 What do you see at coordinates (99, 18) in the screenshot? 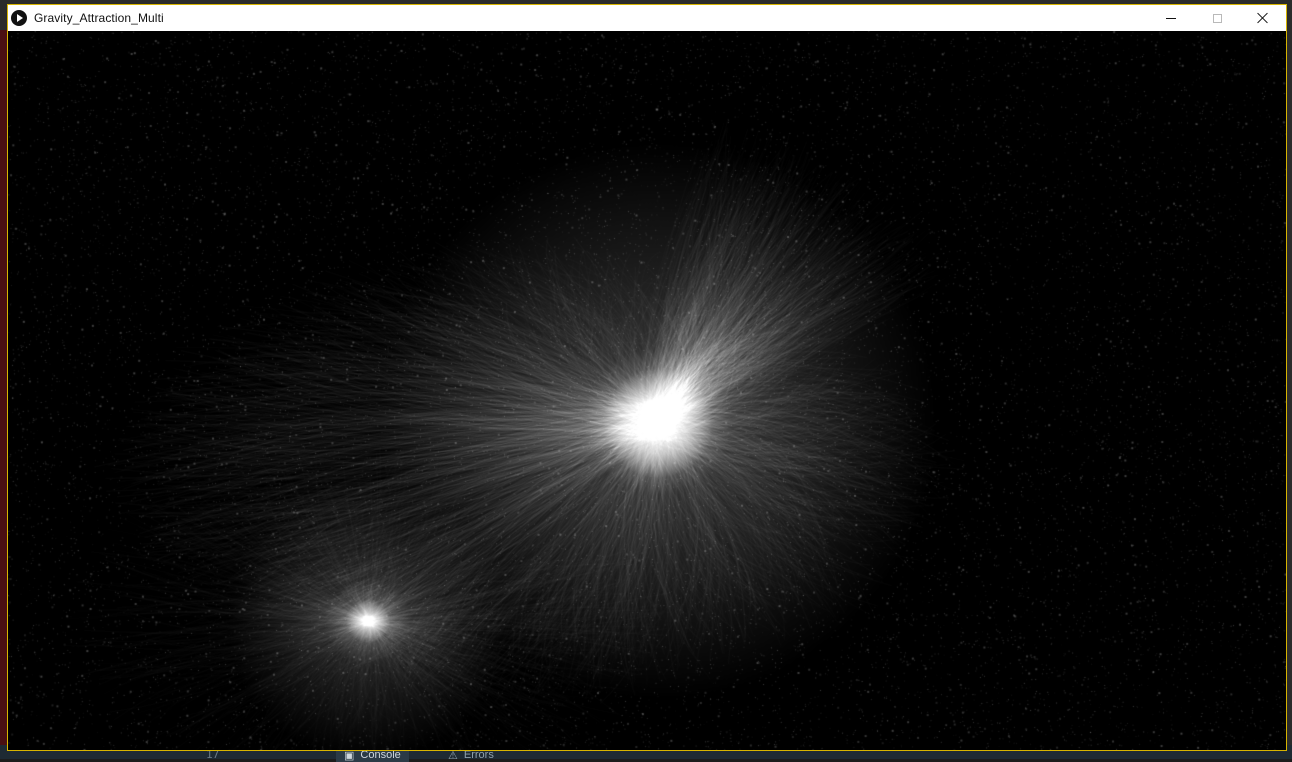
I see `window-title: Gravity_Attraction_Multi` at bounding box center [99, 18].